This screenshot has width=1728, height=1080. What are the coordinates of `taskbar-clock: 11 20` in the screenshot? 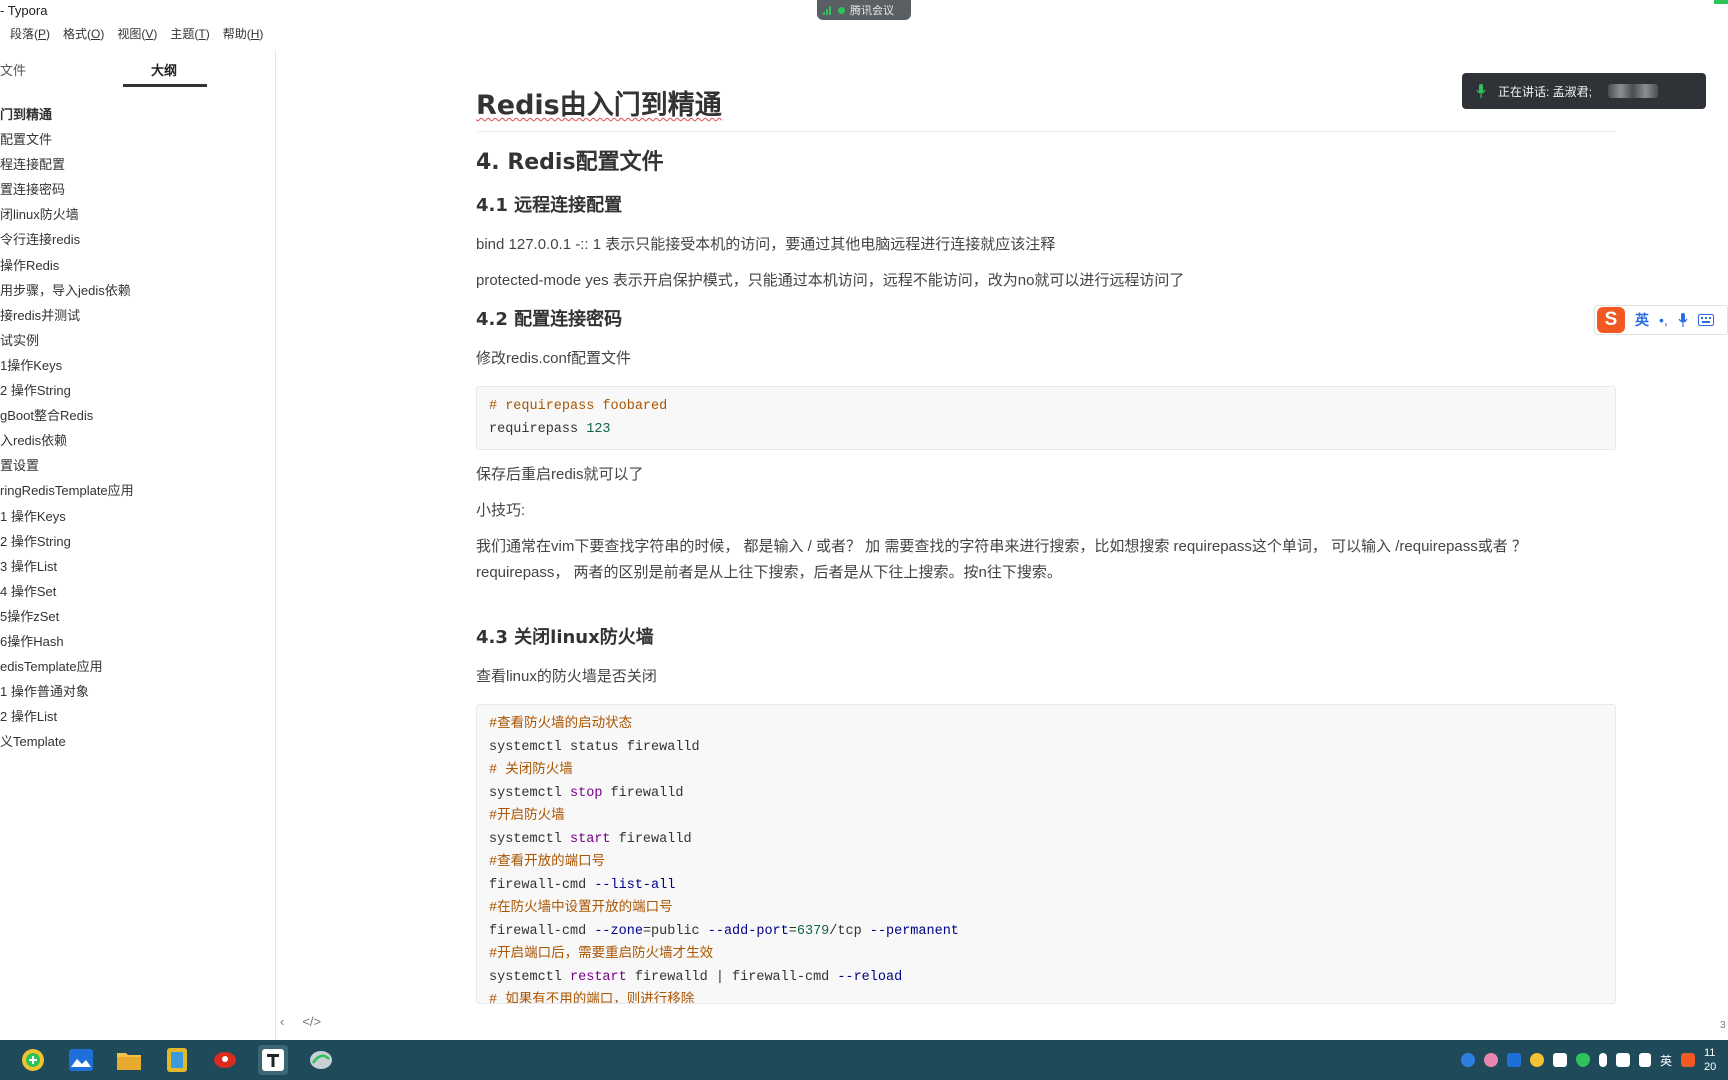 It's located at (1713, 1060).